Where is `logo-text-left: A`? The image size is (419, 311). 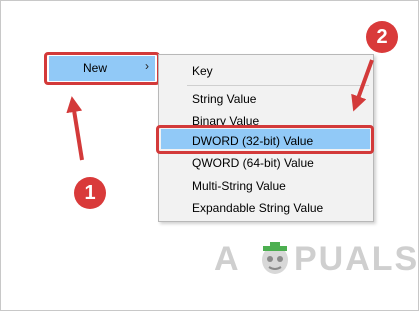 logo-text-left: A is located at coordinates (227, 259).